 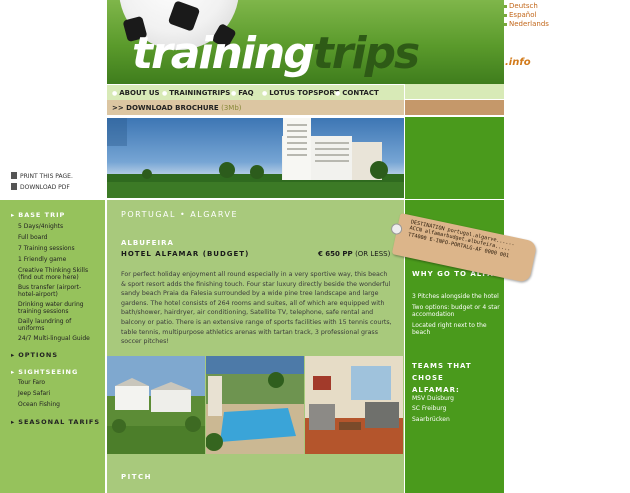 What do you see at coordinates (33, 237) in the screenshot?
I see `list-item: Full board` at bounding box center [33, 237].